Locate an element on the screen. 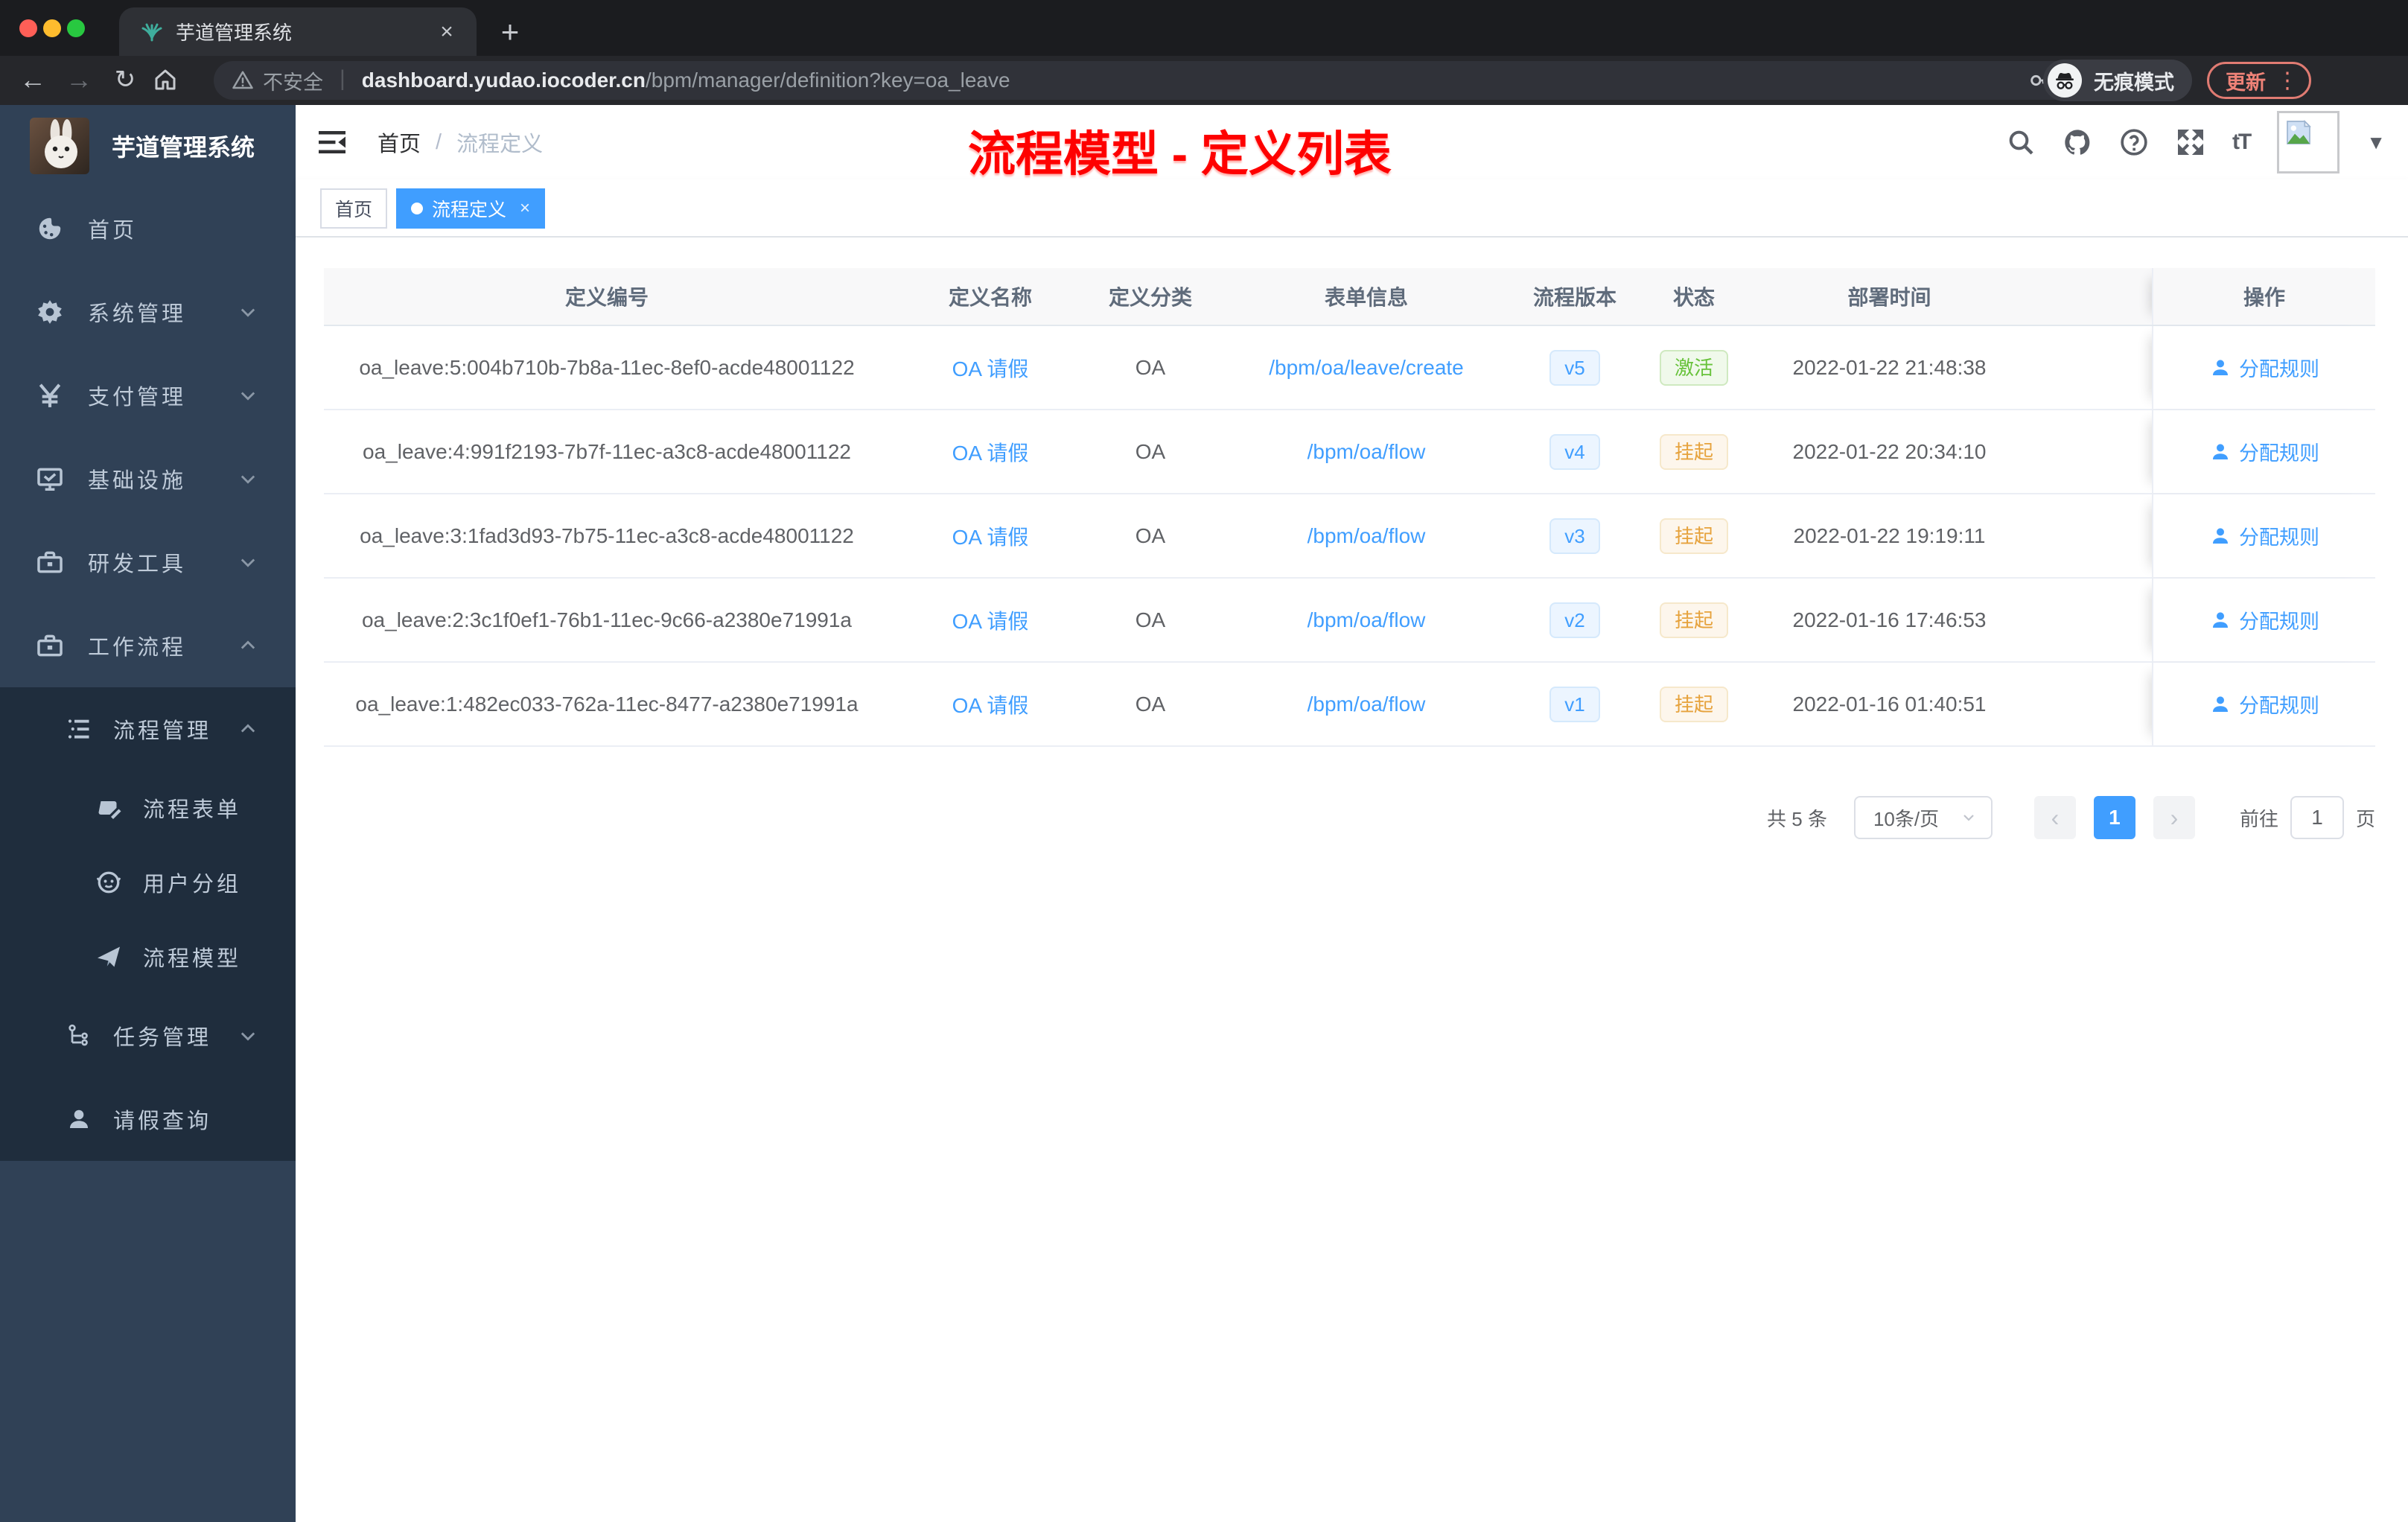 Image resolution: width=2408 pixels, height=1522 pixels. rabbit-icon is located at coordinates (61, 143).